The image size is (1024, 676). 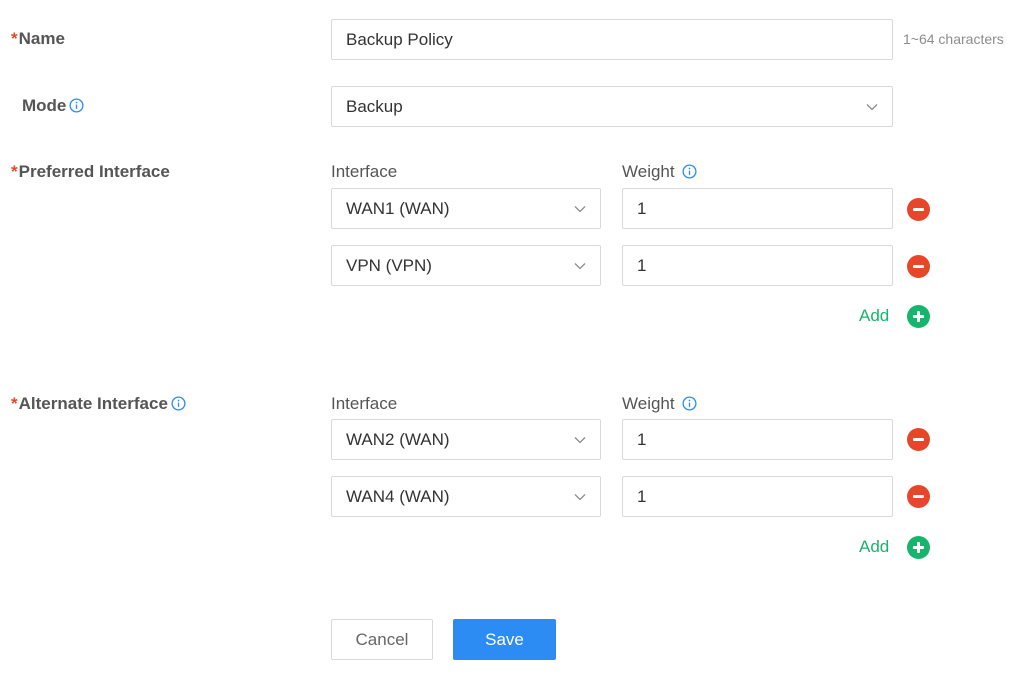 What do you see at coordinates (90, 171) in the screenshot?
I see `preferred-interface-label: *Preferred Interface` at bounding box center [90, 171].